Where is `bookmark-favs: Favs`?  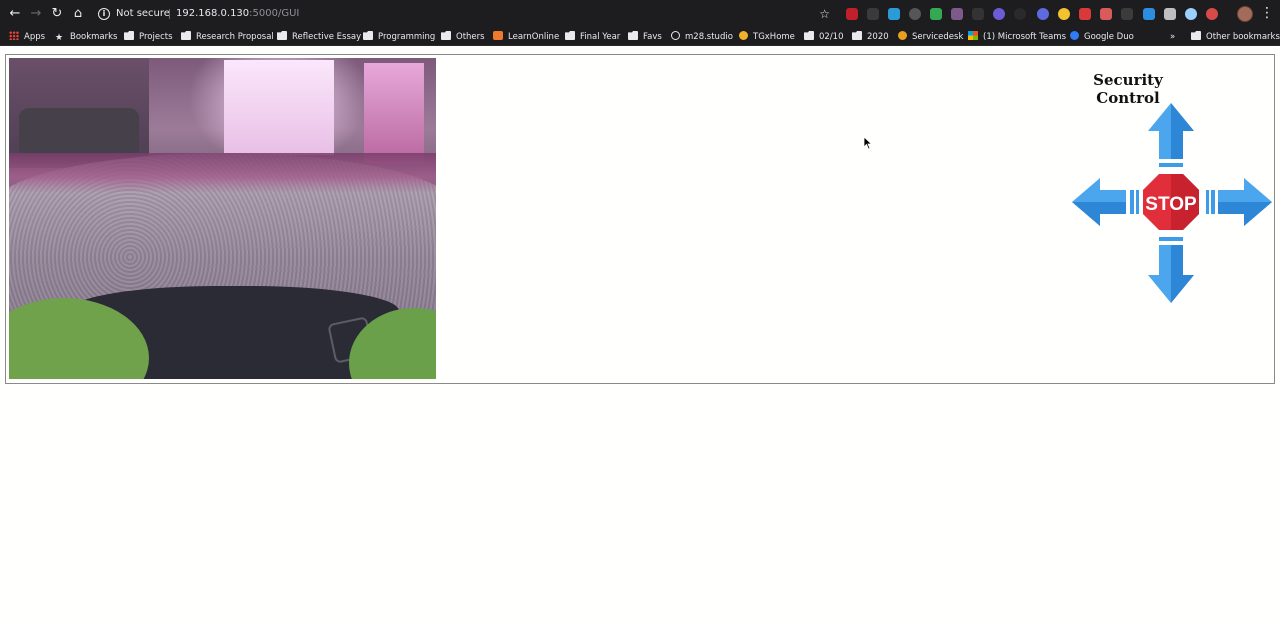
bookmark-favs: Favs is located at coordinates (645, 37).